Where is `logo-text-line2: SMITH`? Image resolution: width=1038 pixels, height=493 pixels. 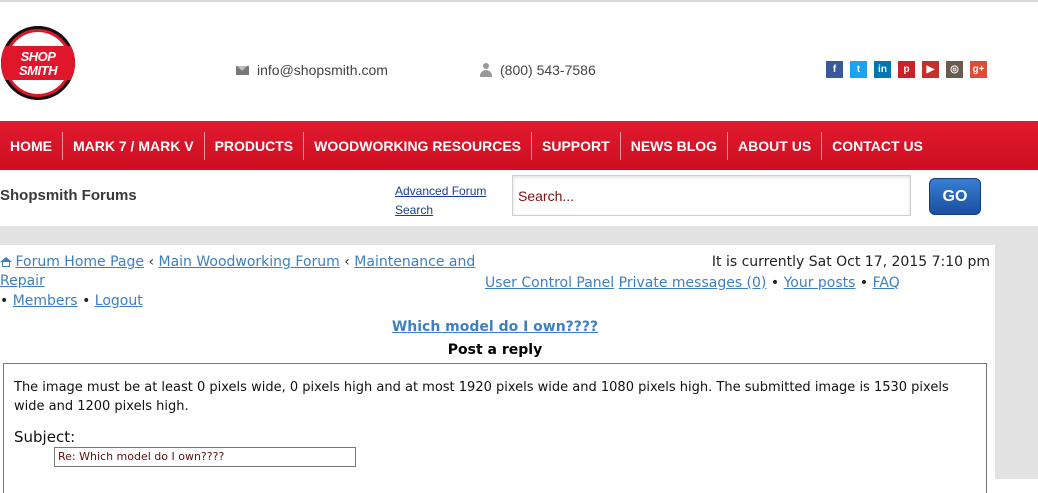
logo-text-line2: SMITH is located at coordinates (38, 70).